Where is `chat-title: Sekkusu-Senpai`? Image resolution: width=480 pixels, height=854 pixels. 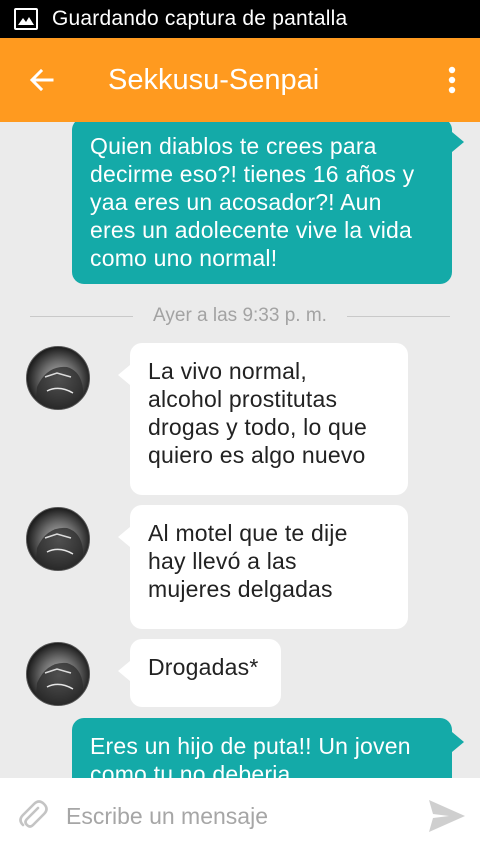 chat-title: Sekkusu-Senpai is located at coordinates (214, 79).